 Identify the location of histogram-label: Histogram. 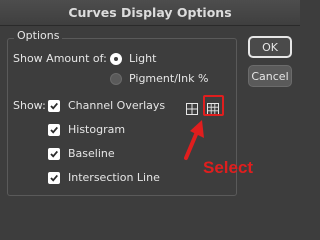
(96, 129).